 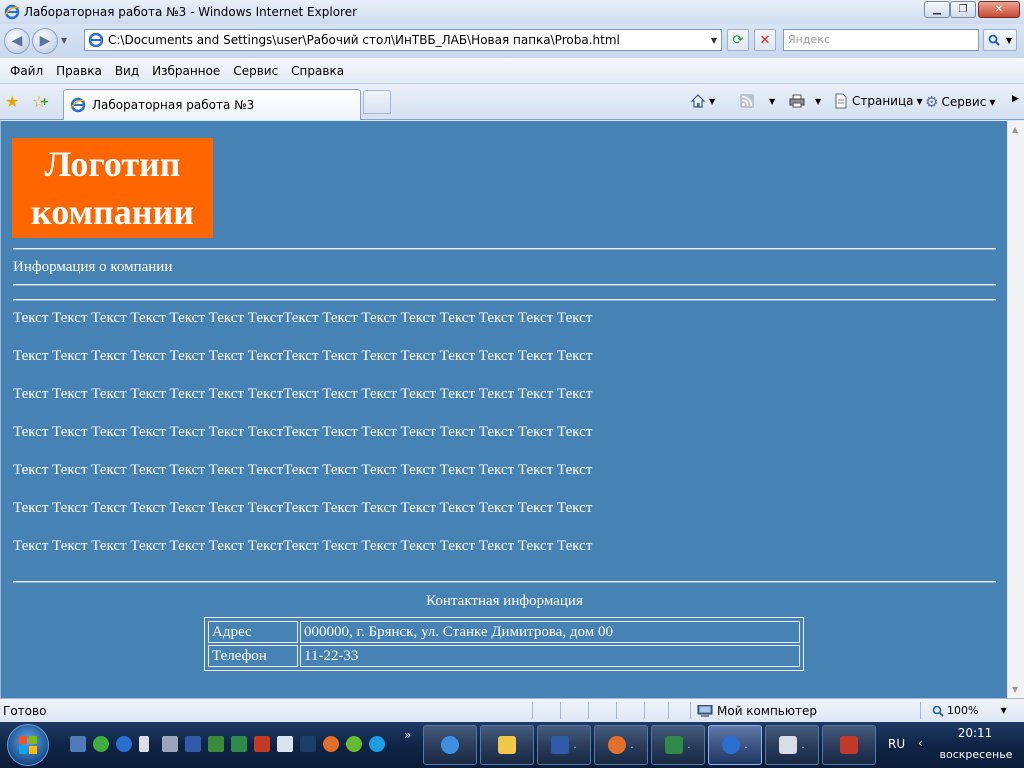 I want to click on presentation-icon, so click(x=262, y=744).